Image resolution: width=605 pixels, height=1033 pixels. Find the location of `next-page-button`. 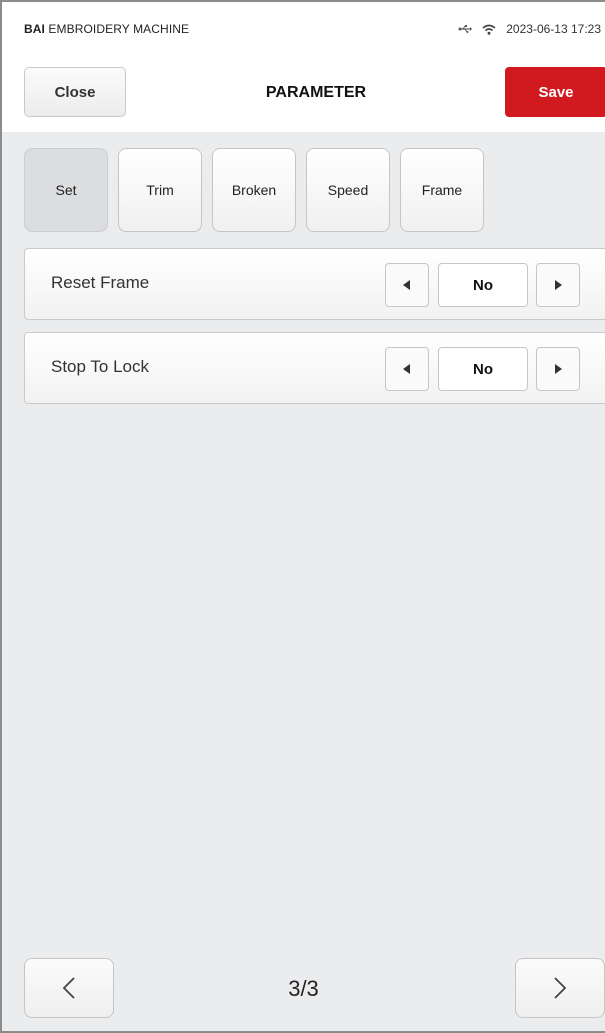

next-page-button is located at coordinates (560, 988).